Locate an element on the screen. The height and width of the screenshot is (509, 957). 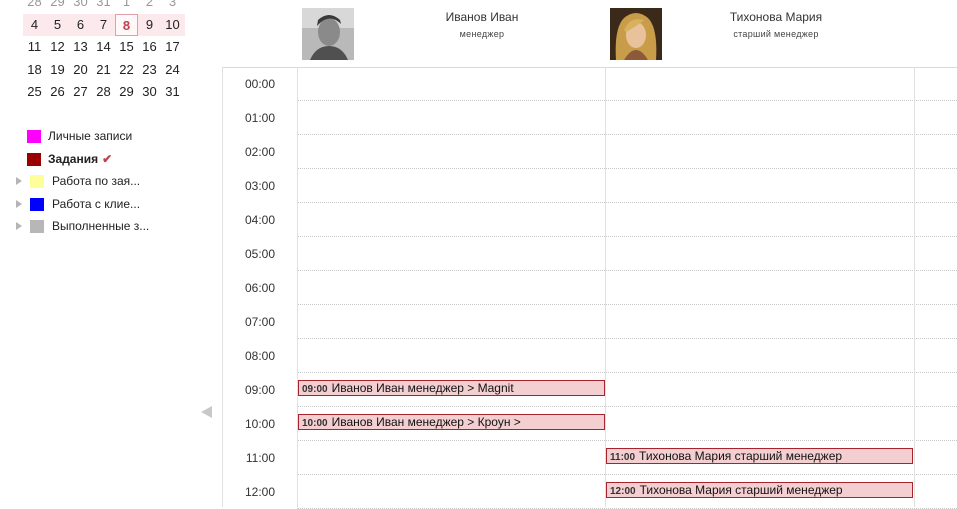
time-row: 00:00 is located at coordinates (259, 84).